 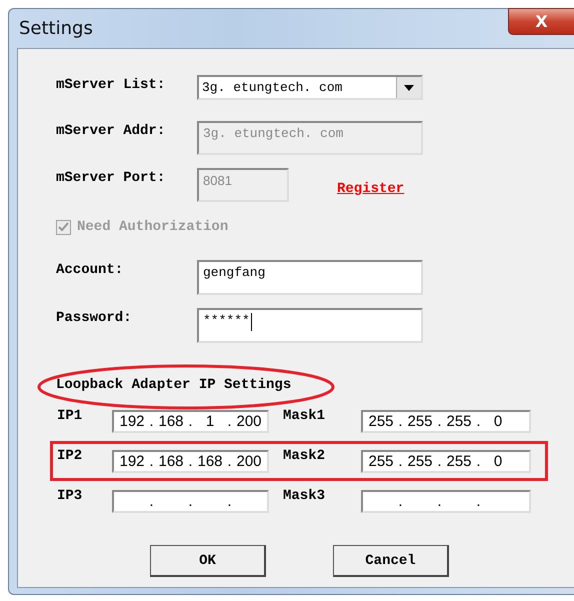 I want to click on field-label: Account:, so click(x=90, y=269).